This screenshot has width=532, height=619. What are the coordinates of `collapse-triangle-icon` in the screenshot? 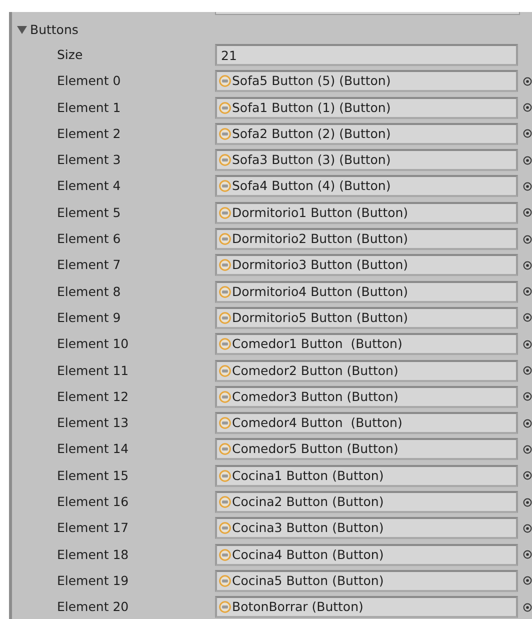 It's located at (22, 30).